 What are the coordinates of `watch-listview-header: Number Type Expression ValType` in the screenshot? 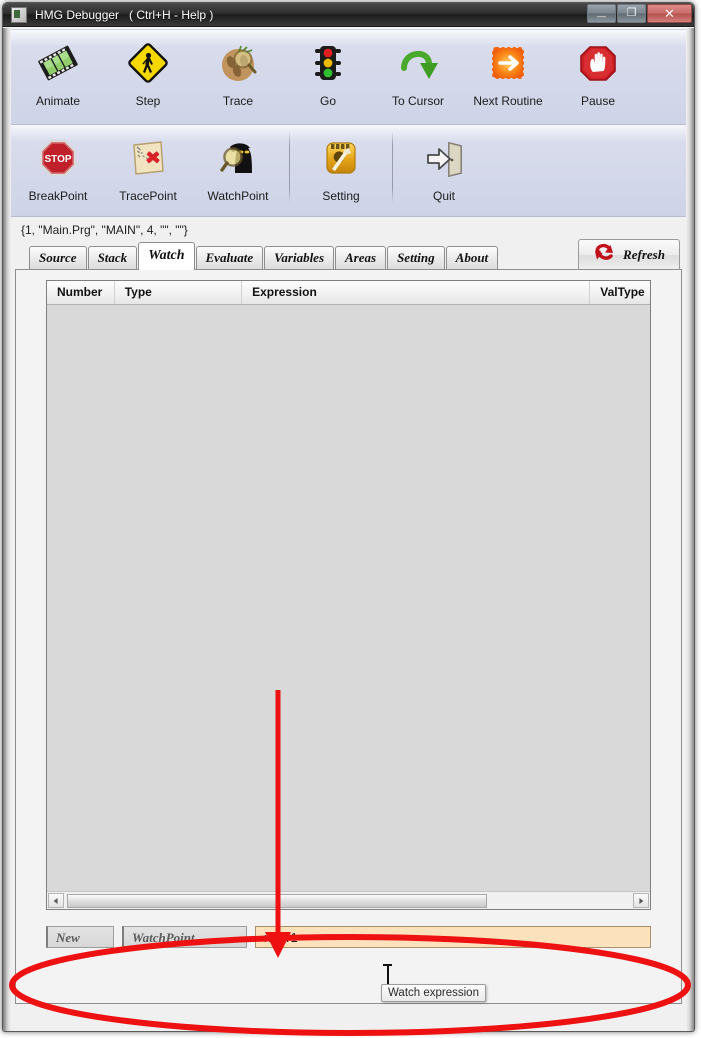 It's located at (348, 293).